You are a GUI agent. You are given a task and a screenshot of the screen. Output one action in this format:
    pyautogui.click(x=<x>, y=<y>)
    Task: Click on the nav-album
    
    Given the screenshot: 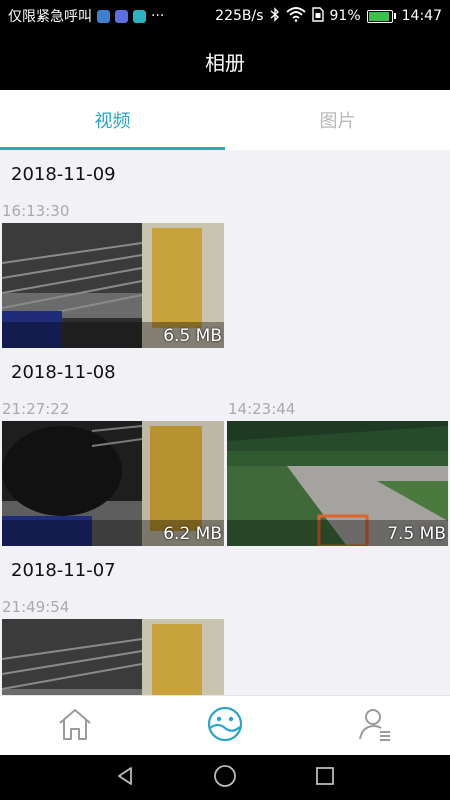 What is the action you would take?
    pyautogui.click(x=225, y=725)
    